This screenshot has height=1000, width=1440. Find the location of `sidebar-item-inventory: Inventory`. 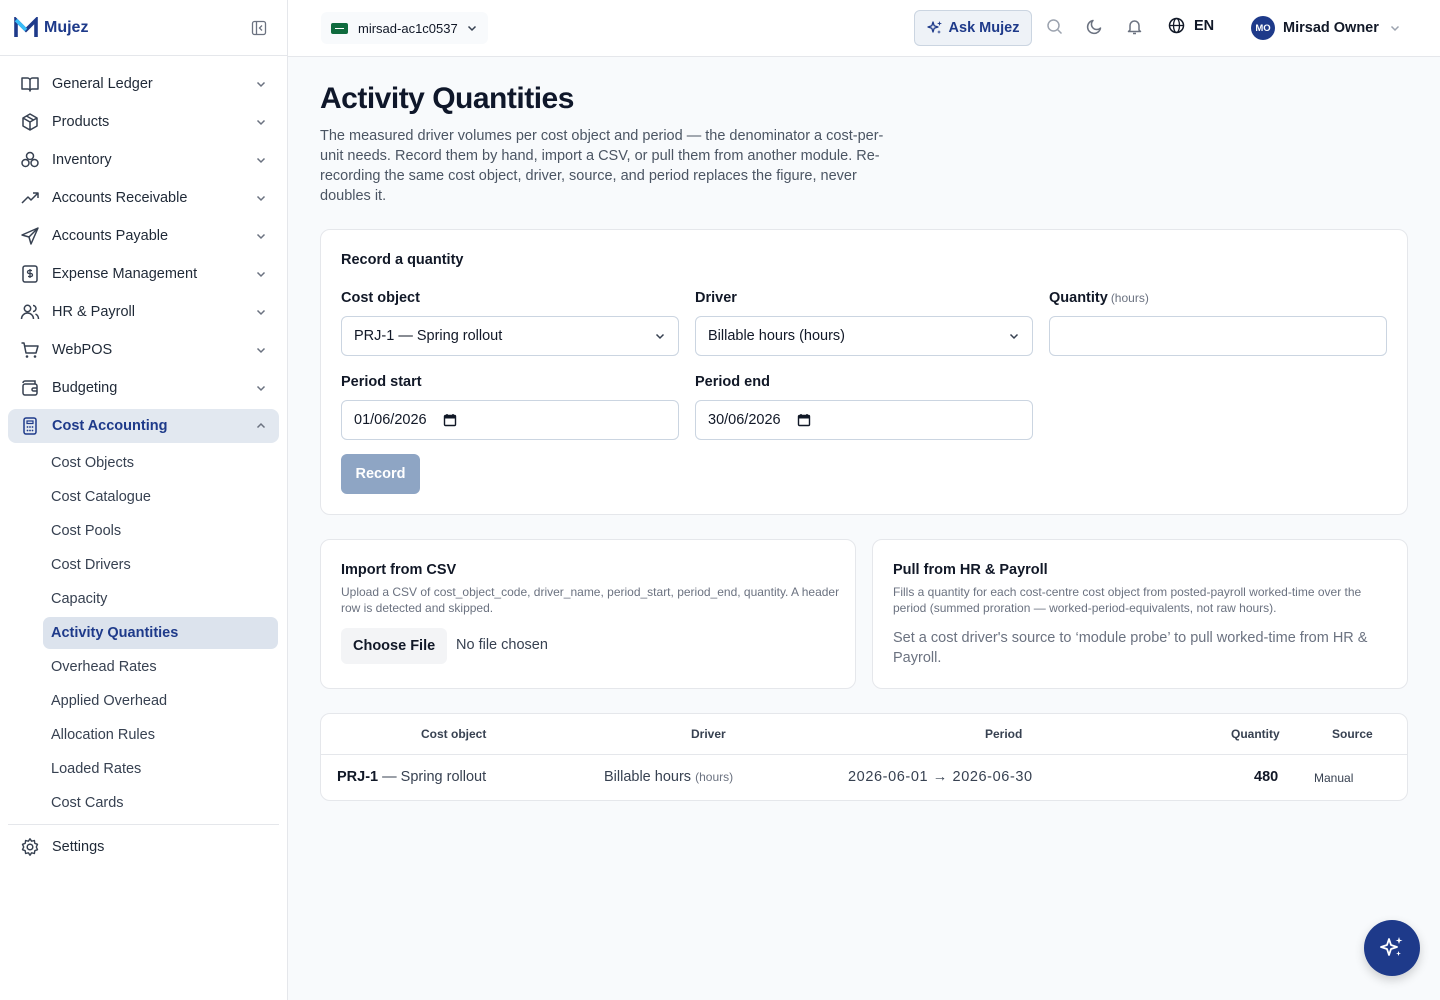

sidebar-item-inventory: Inventory is located at coordinates (143, 160).